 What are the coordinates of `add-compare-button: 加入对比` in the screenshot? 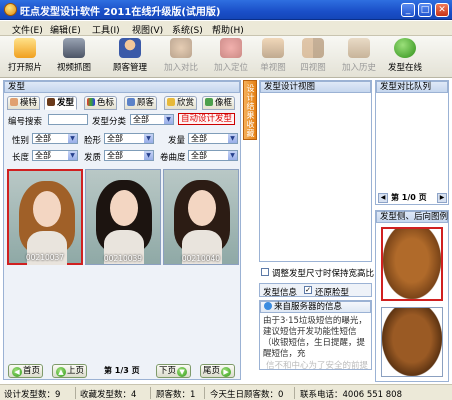 It's located at (181, 55).